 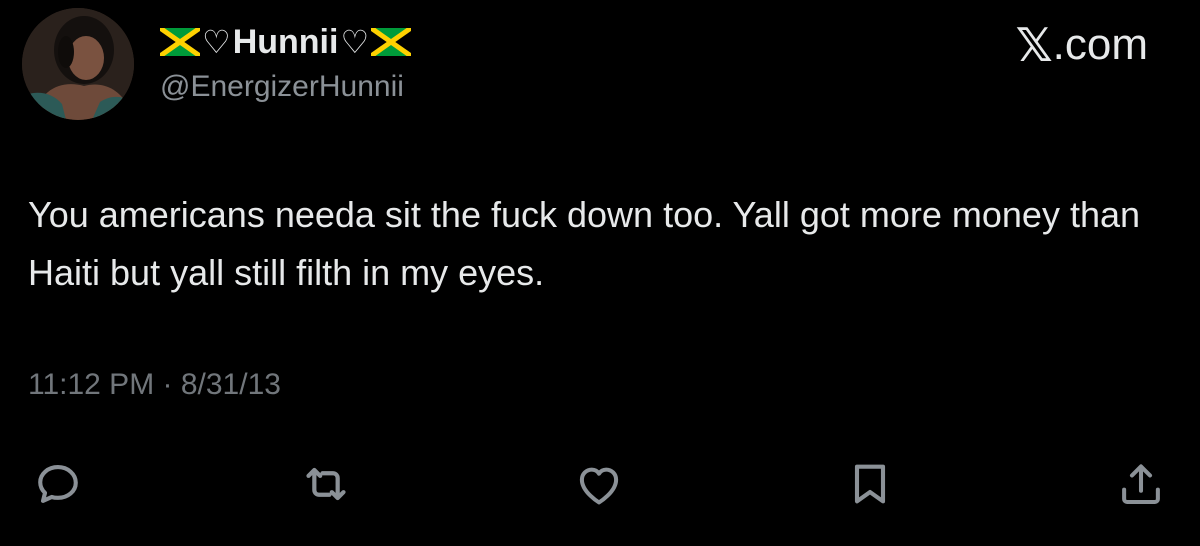 I want to click on display-name: ♡ Hunnii ♡, so click(x=286, y=42).